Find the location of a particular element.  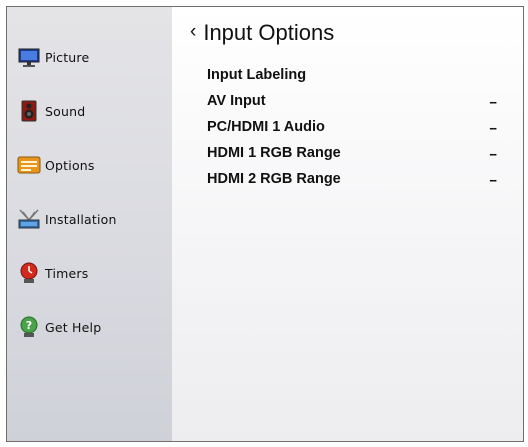

option-label: AV Input is located at coordinates (236, 101).